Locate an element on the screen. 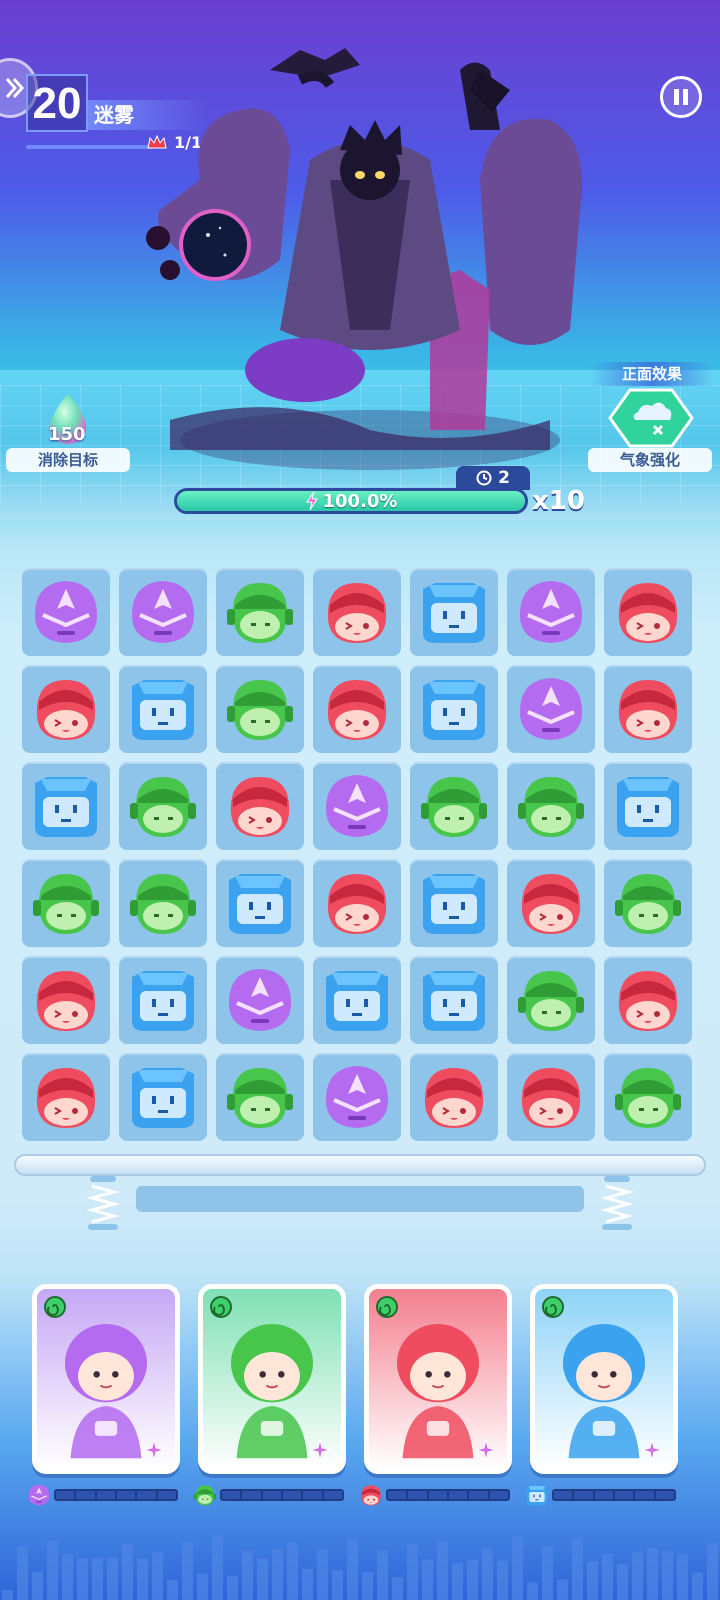  effect-label: 气象强化 is located at coordinates (650, 460).